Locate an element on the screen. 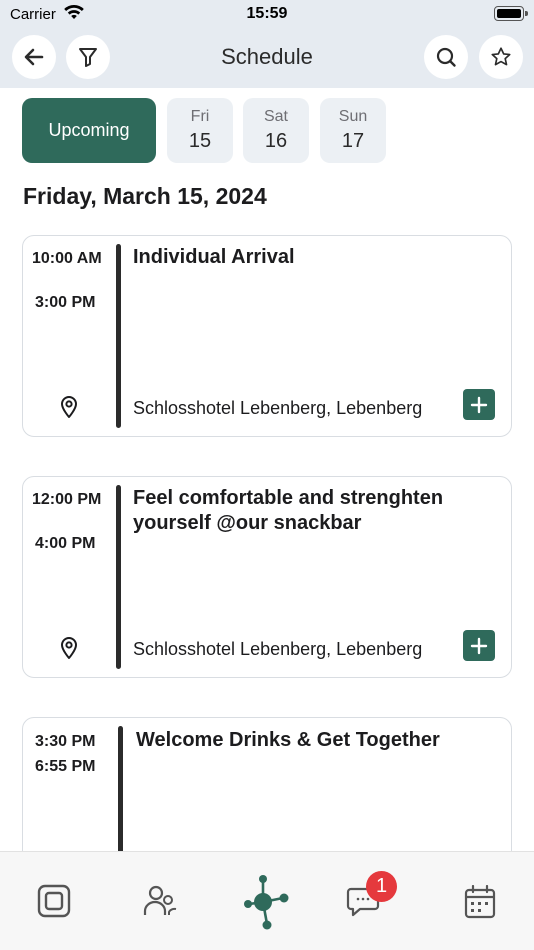 Image resolution: width=534 pixels, height=950 pixels. tab-upcoming-label: Upcoming is located at coordinates (89, 130).